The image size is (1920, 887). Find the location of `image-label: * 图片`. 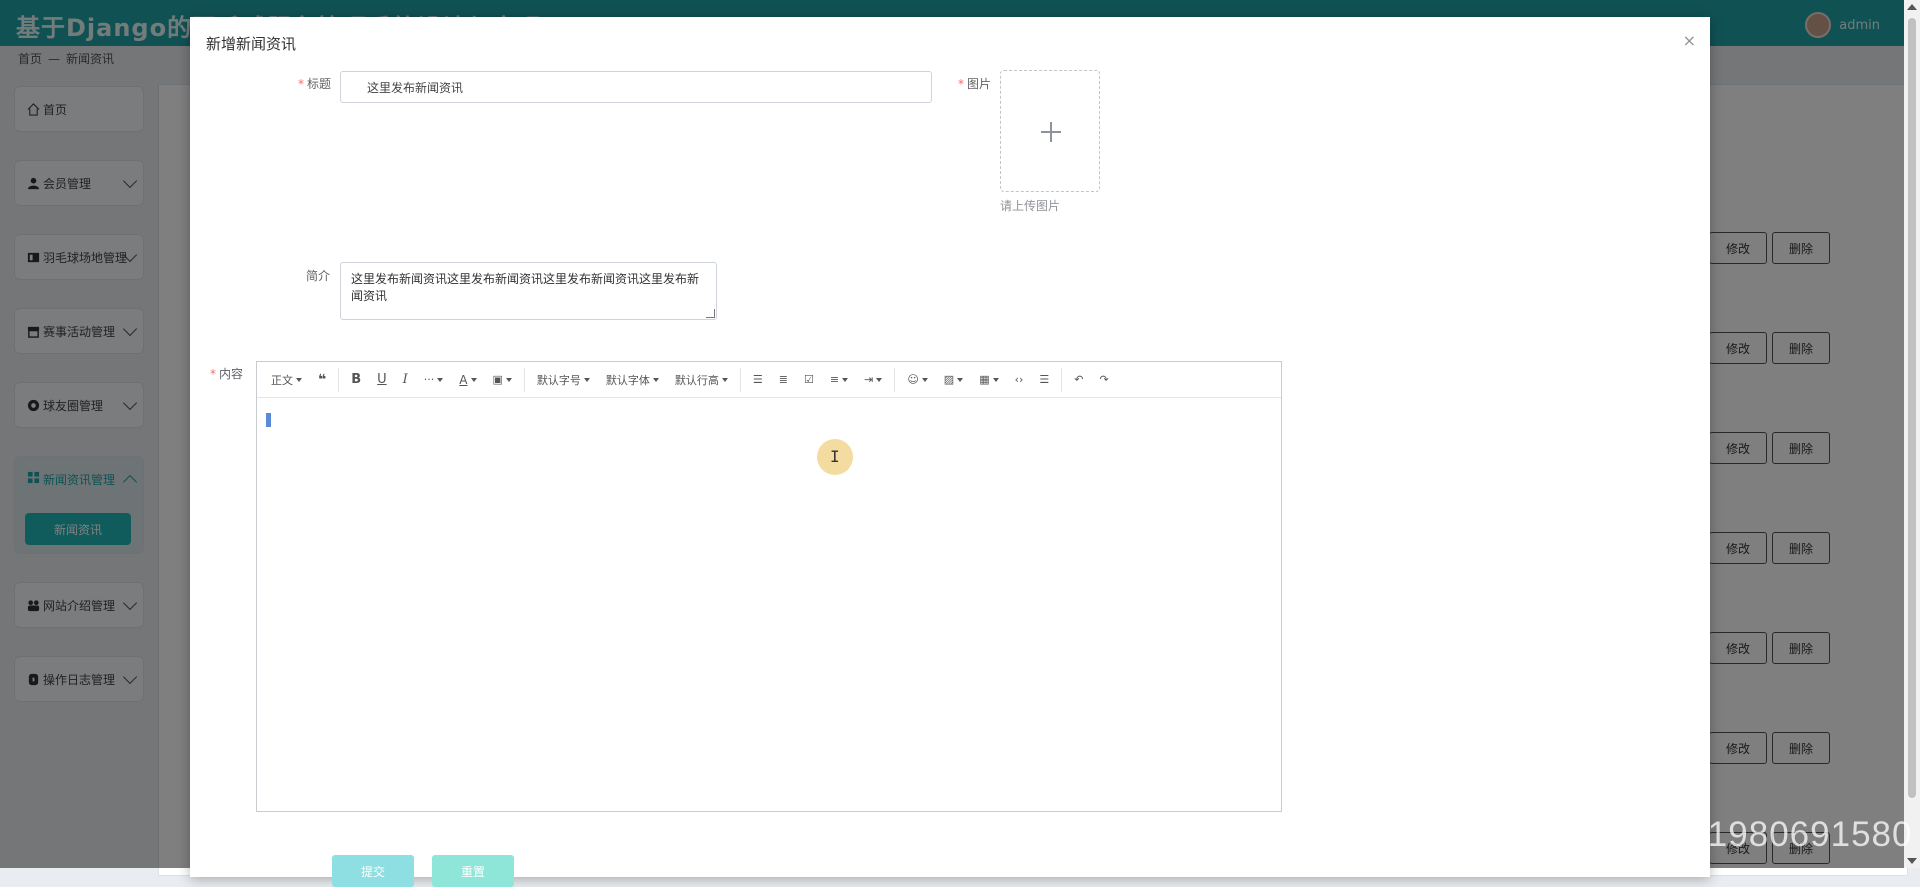

image-label: * 图片 is located at coordinates (975, 84).